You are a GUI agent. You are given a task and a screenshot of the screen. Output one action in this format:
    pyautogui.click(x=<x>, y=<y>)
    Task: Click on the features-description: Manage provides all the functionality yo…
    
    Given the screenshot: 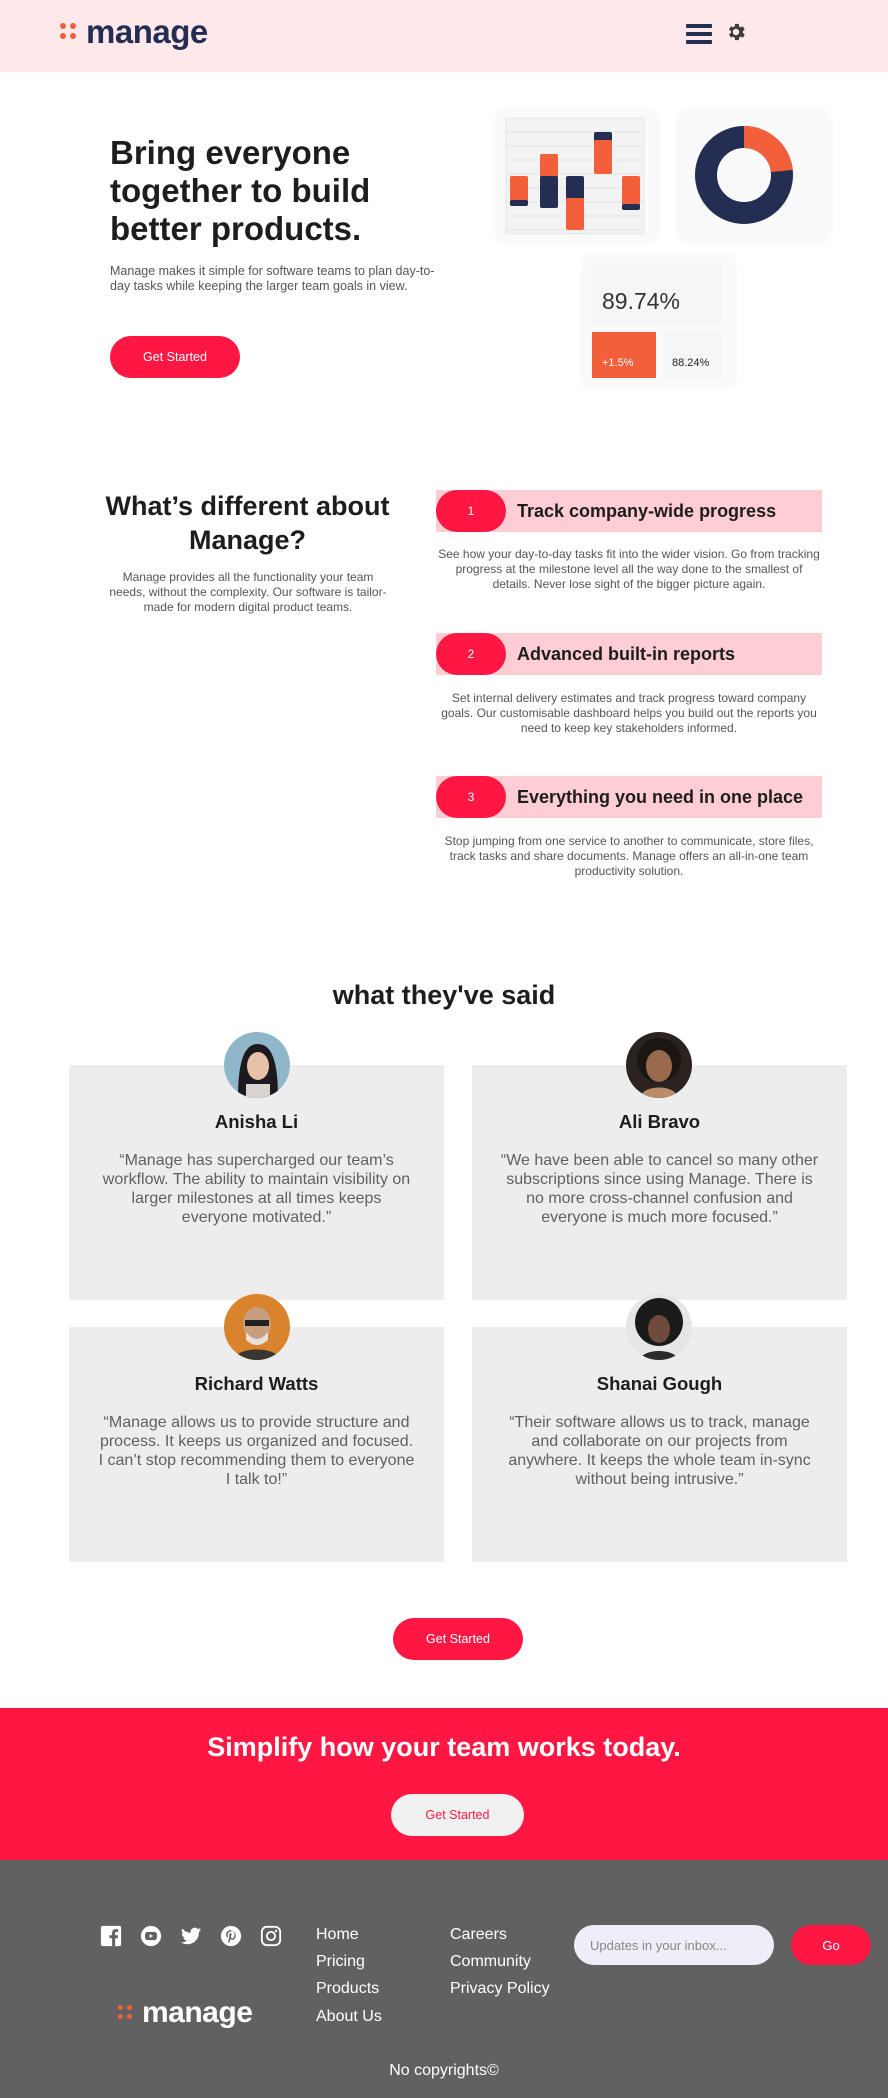 What is the action you would take?
    pyautogui.click(x=248, y=592)
    